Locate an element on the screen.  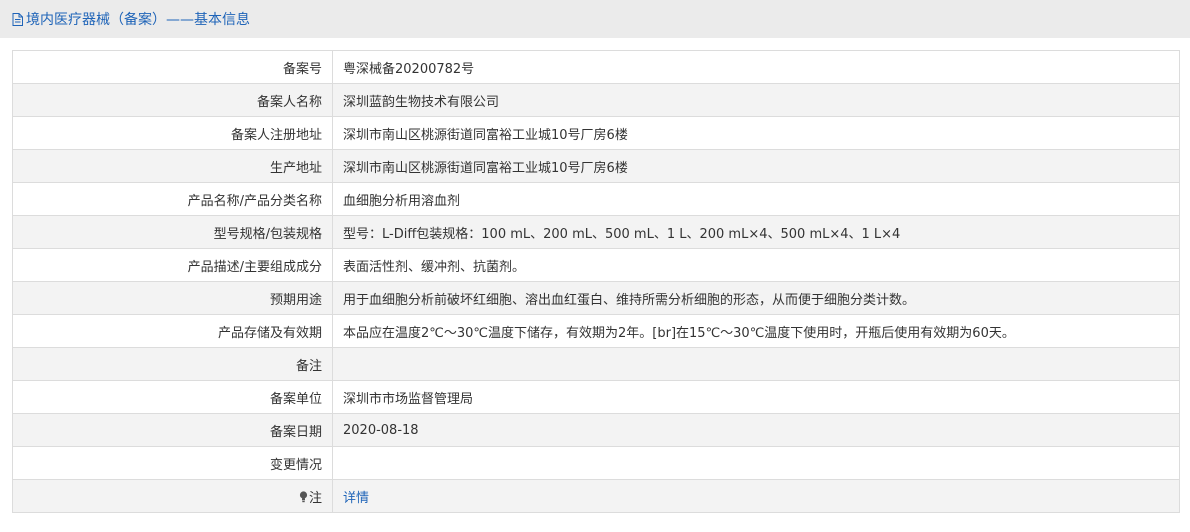
row-label: 备案号 is located at coordinates (172, 67).